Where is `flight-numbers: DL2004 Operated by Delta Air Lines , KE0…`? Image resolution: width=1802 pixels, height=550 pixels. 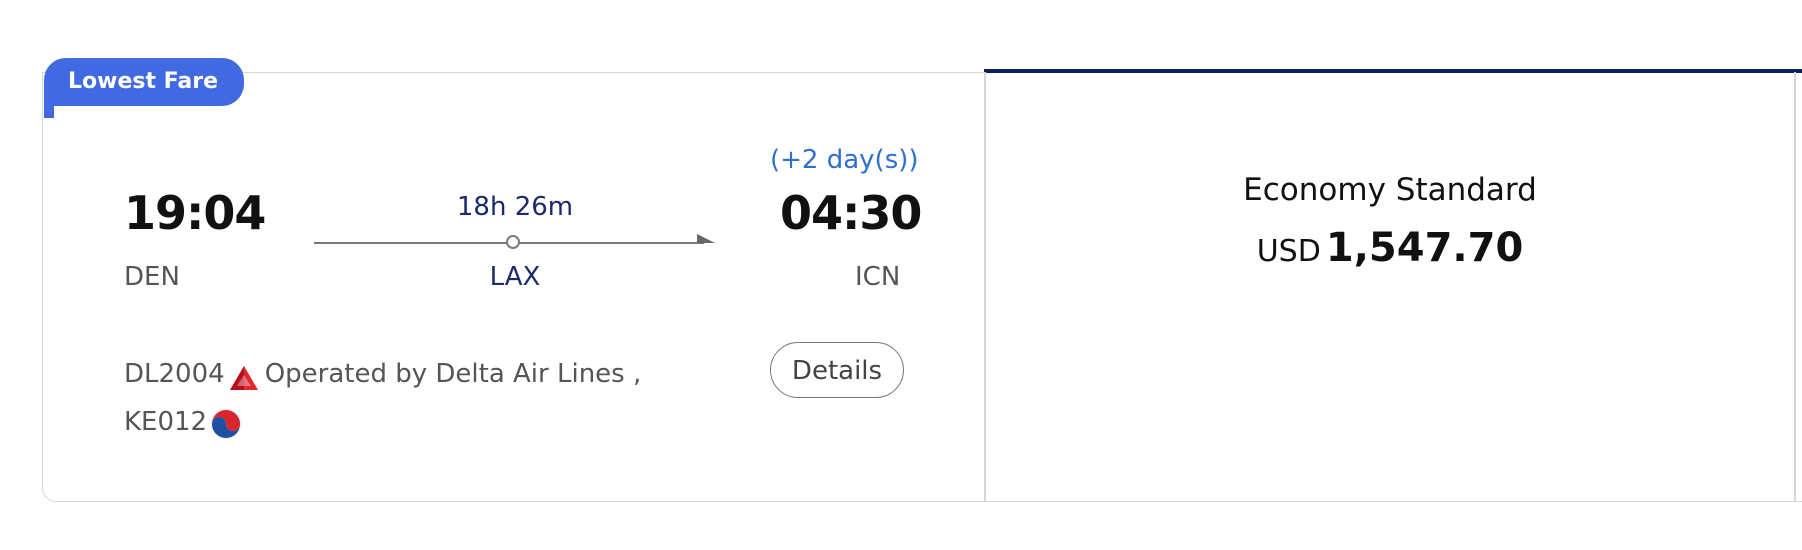 flight-numbers: DL2004 Operated by Delta Air Lines , KE0… is located at coordinates (382, 398).